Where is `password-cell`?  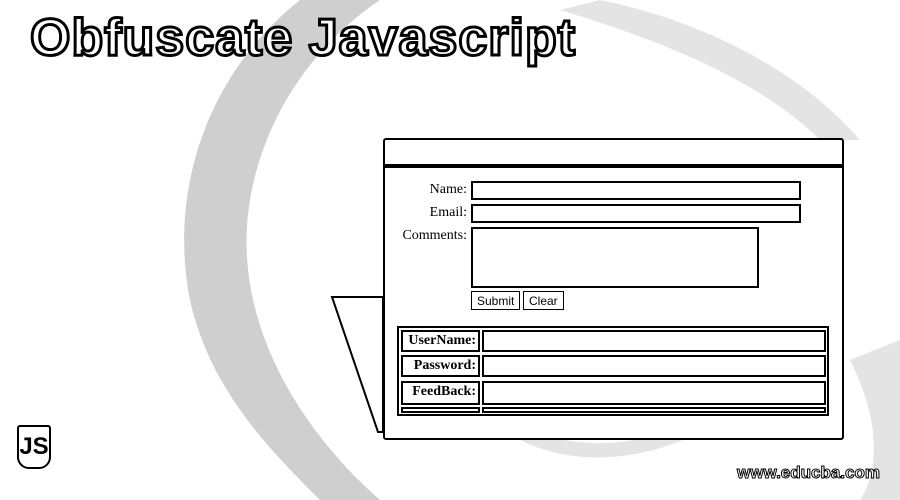
password-cell is located at coordinates (654, 366).